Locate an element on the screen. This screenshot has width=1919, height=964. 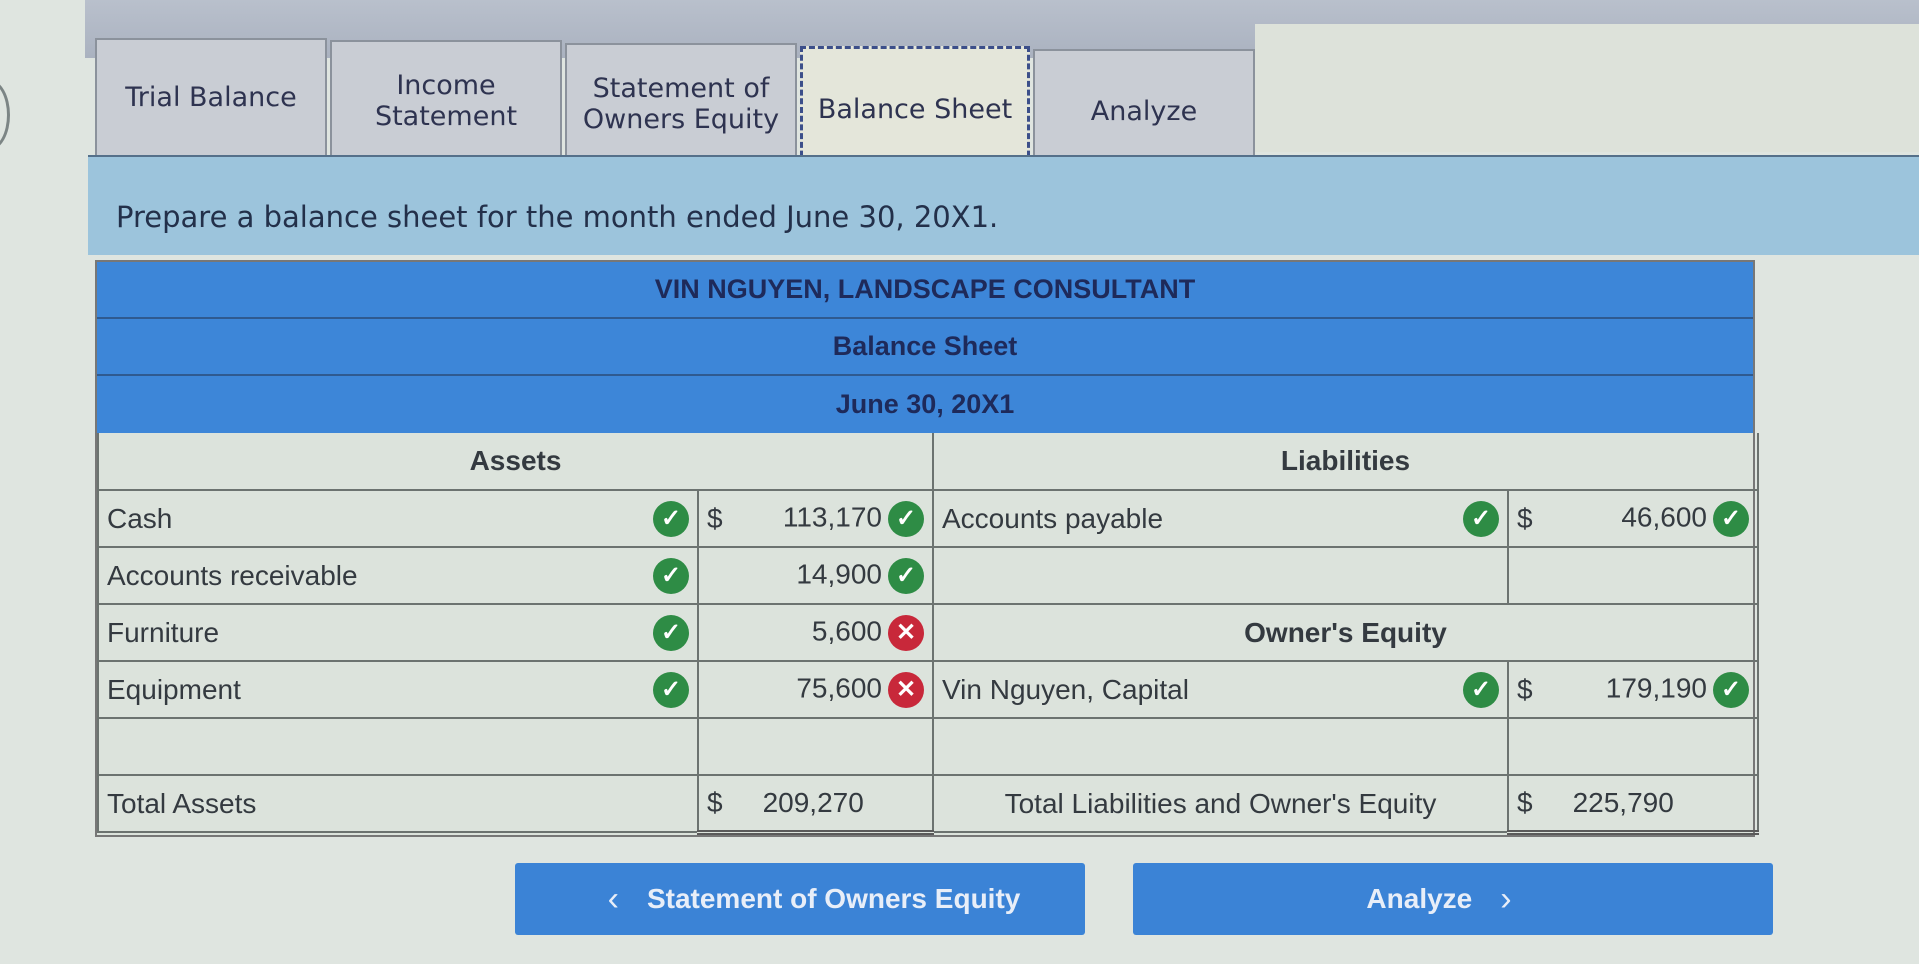
prev-button-label: Statement of Owners Equity is located at coordinates (833, 898).